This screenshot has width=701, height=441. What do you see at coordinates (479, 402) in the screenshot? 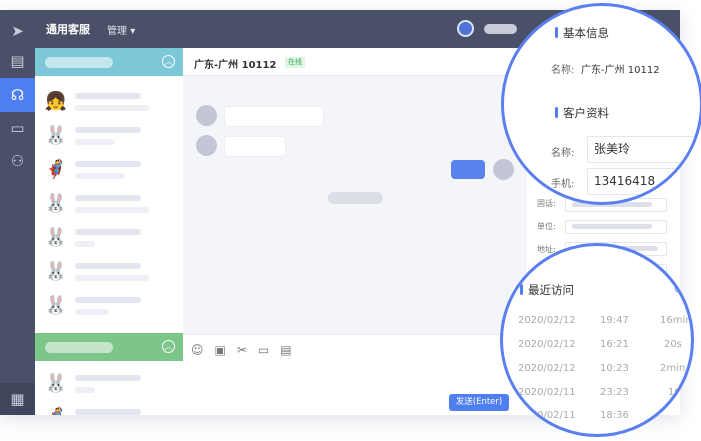
I see `send-button: 发送(Enter)` at bounding box center [479, 402].